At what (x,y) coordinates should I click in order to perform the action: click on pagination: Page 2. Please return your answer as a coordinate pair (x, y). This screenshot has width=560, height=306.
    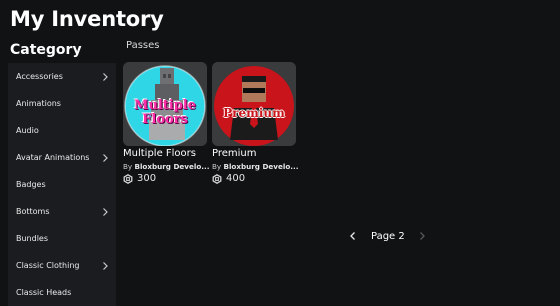
    Looking at the image, I should click on (387, 236).